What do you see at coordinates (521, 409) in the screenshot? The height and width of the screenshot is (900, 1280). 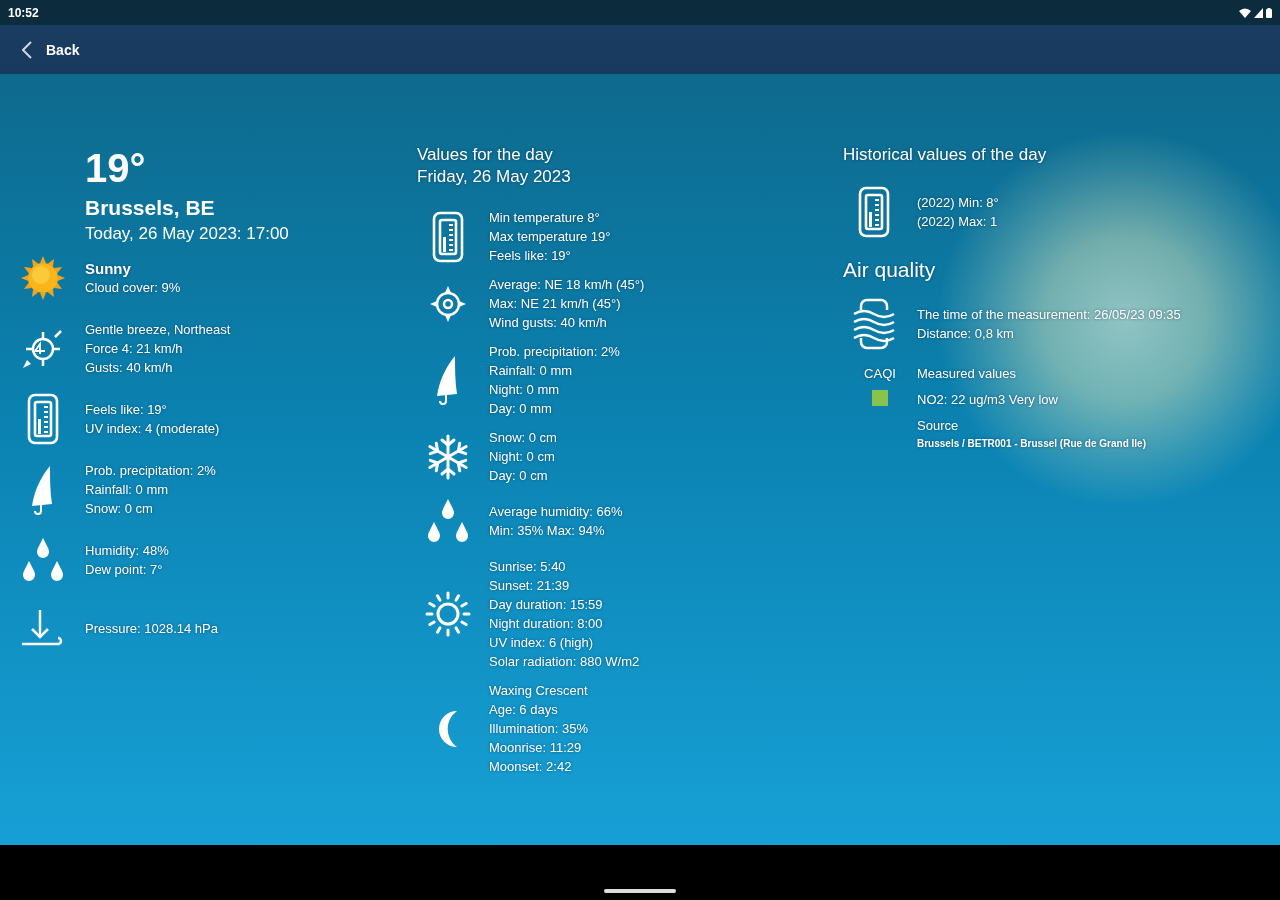 I see `detail-text: Day: 0 mm` at bounding box center [521, 409].